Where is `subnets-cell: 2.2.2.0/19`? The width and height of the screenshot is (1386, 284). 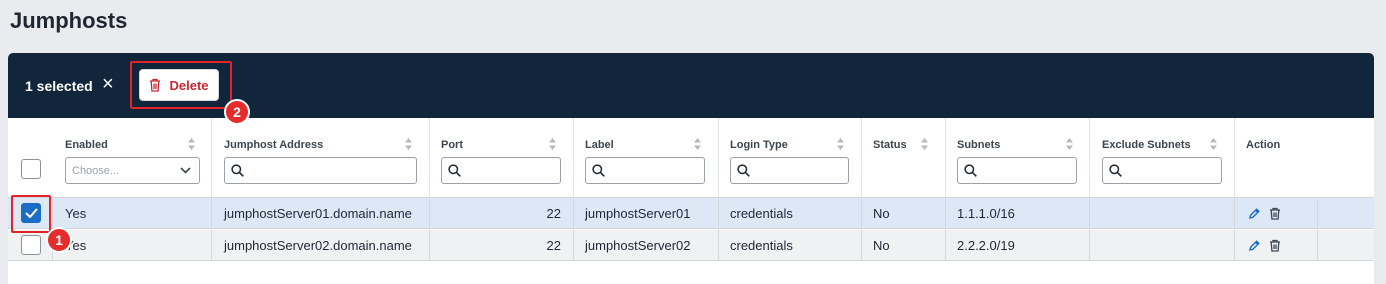 subnets-cell: 2.2.2.0/19 is located at coordinates (986, 245).